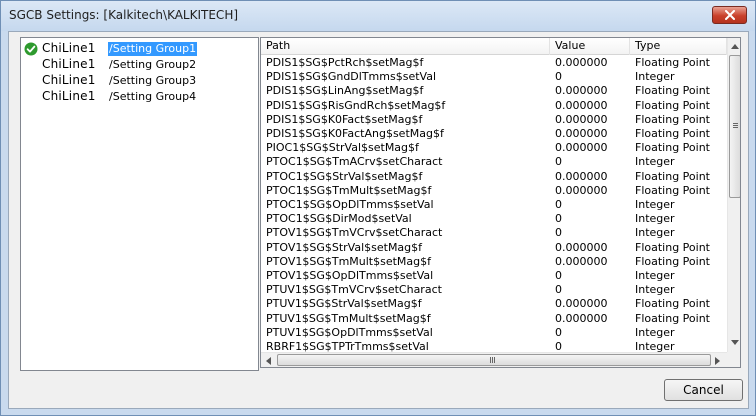 The image size is (756, 416). I want to click on path-cell: PIOC1$SG$StrVal$setMag$f, so click(342, 148).